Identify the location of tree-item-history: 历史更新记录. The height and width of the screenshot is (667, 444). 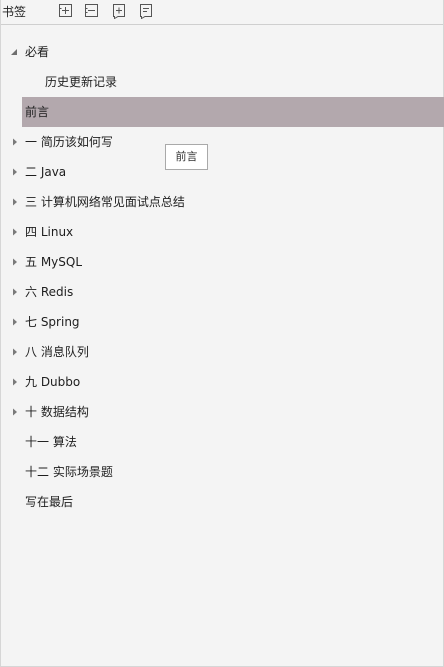
(222, 82).